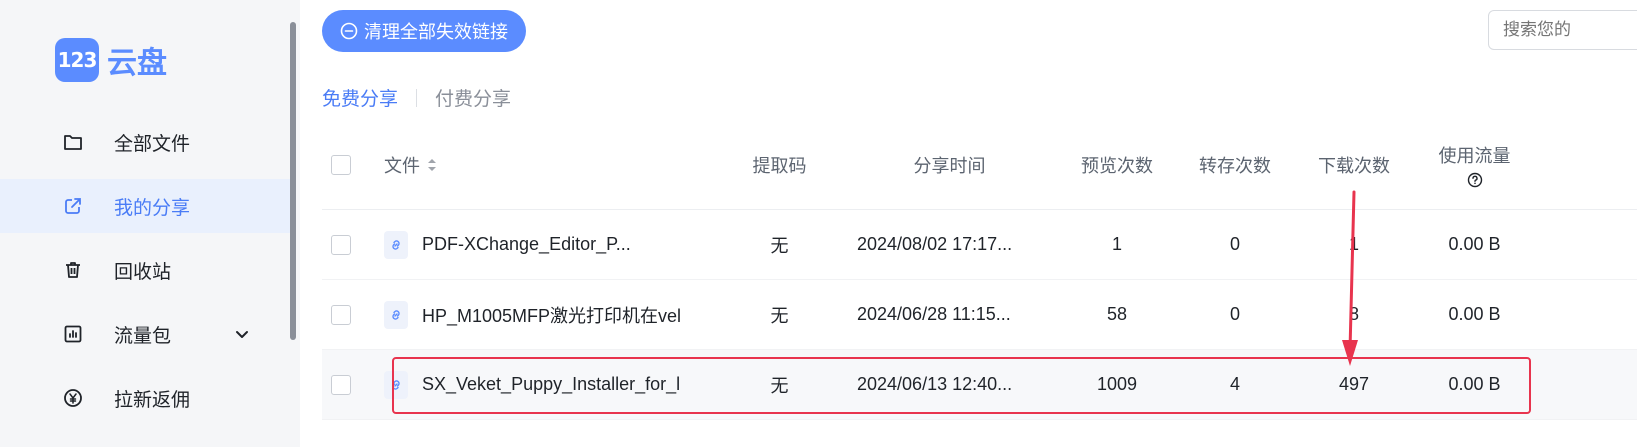 The image size is (1637, 447). What do you see at coordinates (349, 31) in the screenshot?
I see `minus-circle-icon` at bounding box center [349, 31].